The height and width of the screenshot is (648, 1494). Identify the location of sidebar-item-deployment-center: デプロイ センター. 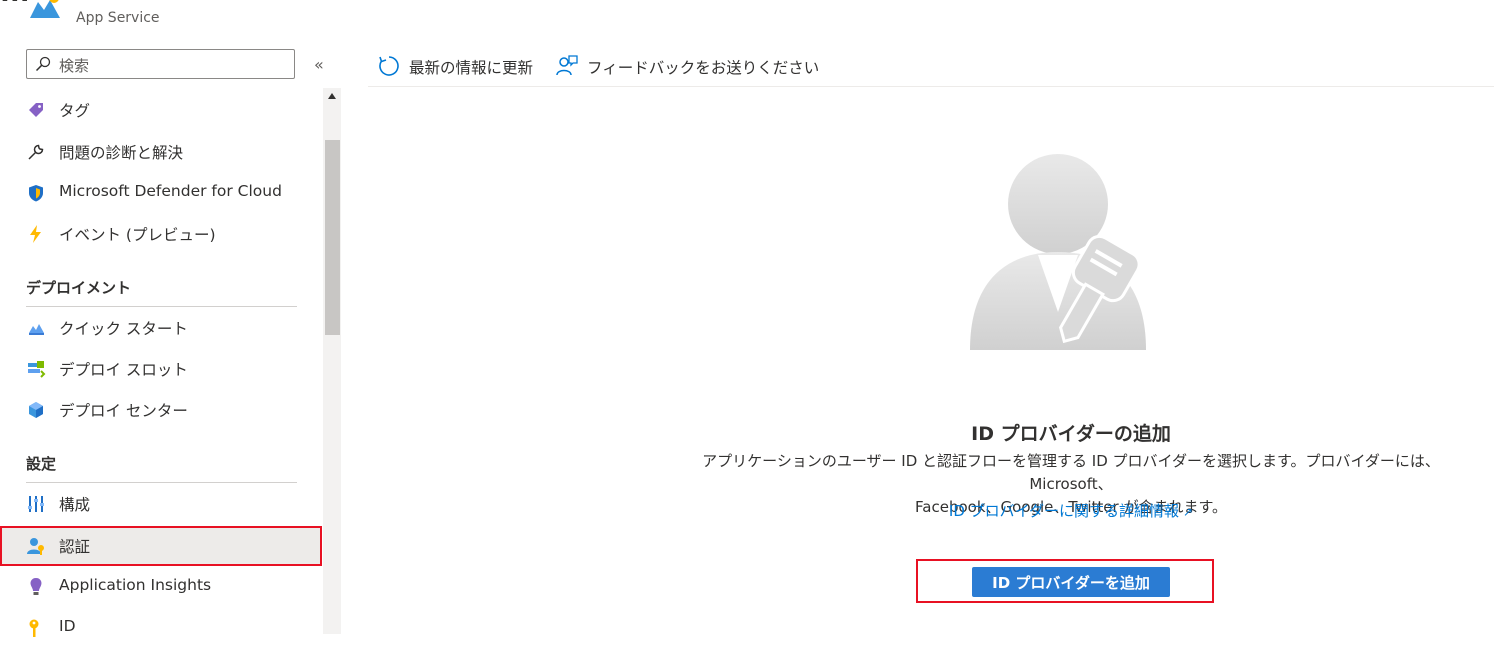
(161, 410).